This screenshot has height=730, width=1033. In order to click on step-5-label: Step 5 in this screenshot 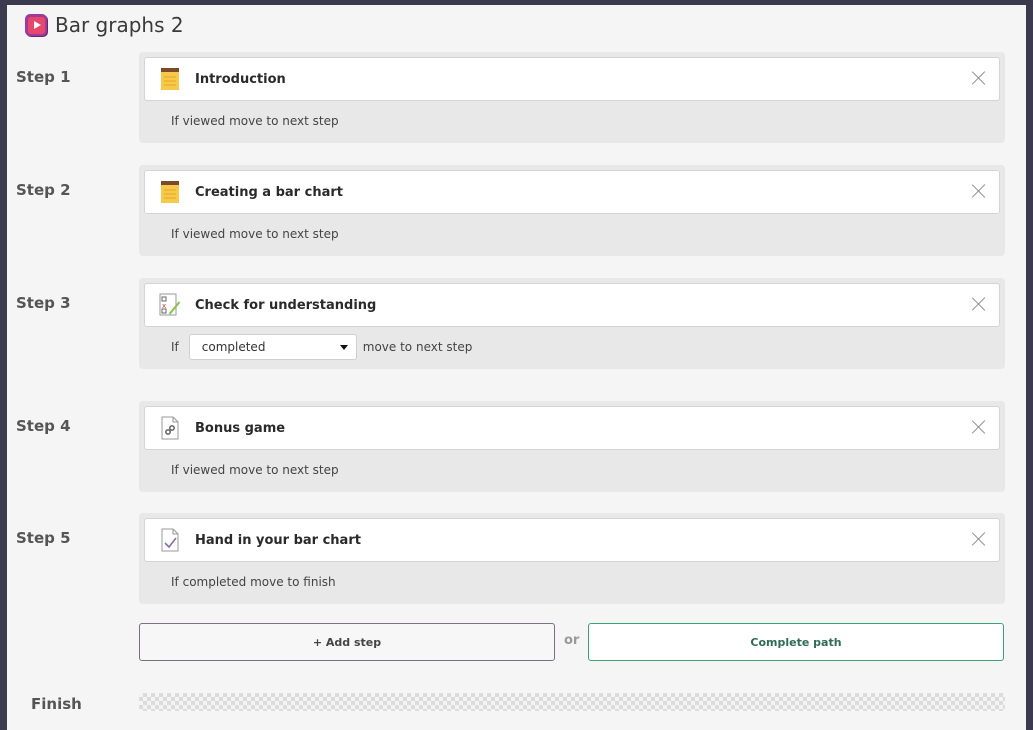, I will do `click(43, 538)`.